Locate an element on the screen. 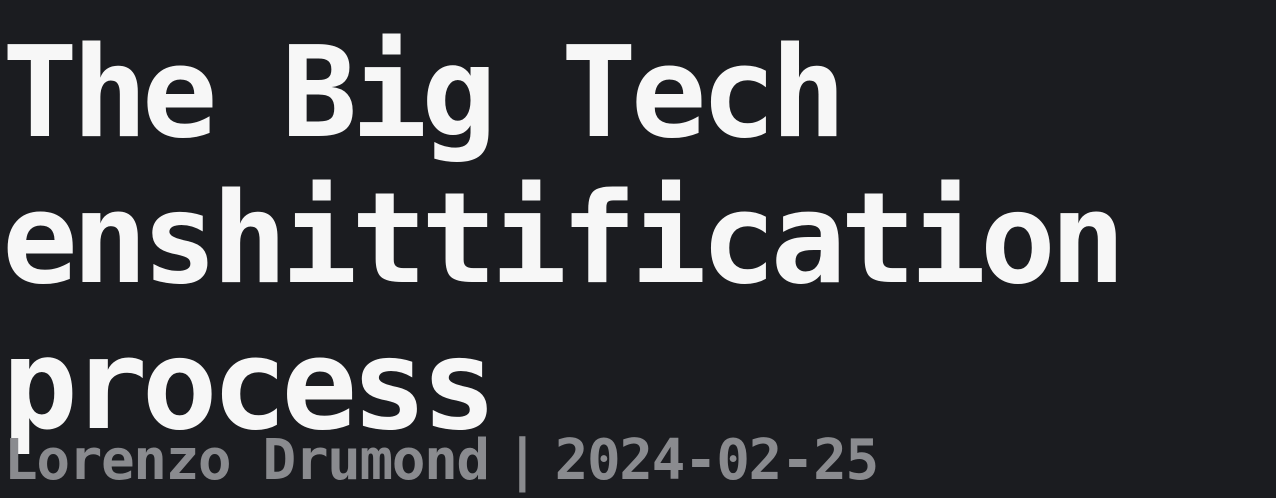 This screenshot has height=498, width=1276. author-name: Lorenzo Drumond is located at coordinates (247, 460).